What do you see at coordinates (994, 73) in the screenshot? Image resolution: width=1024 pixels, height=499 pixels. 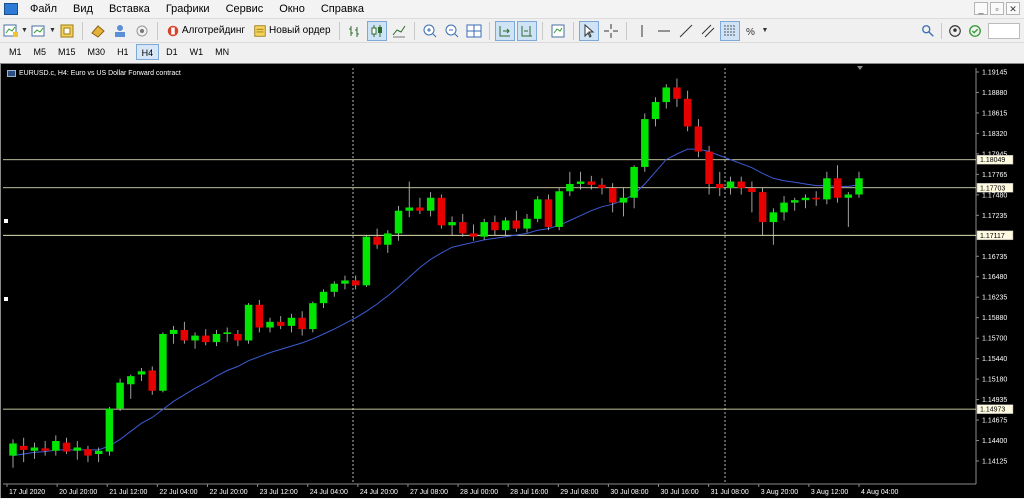 I see `price-tick-label: 1.19145` at bounding box center [994, 73].